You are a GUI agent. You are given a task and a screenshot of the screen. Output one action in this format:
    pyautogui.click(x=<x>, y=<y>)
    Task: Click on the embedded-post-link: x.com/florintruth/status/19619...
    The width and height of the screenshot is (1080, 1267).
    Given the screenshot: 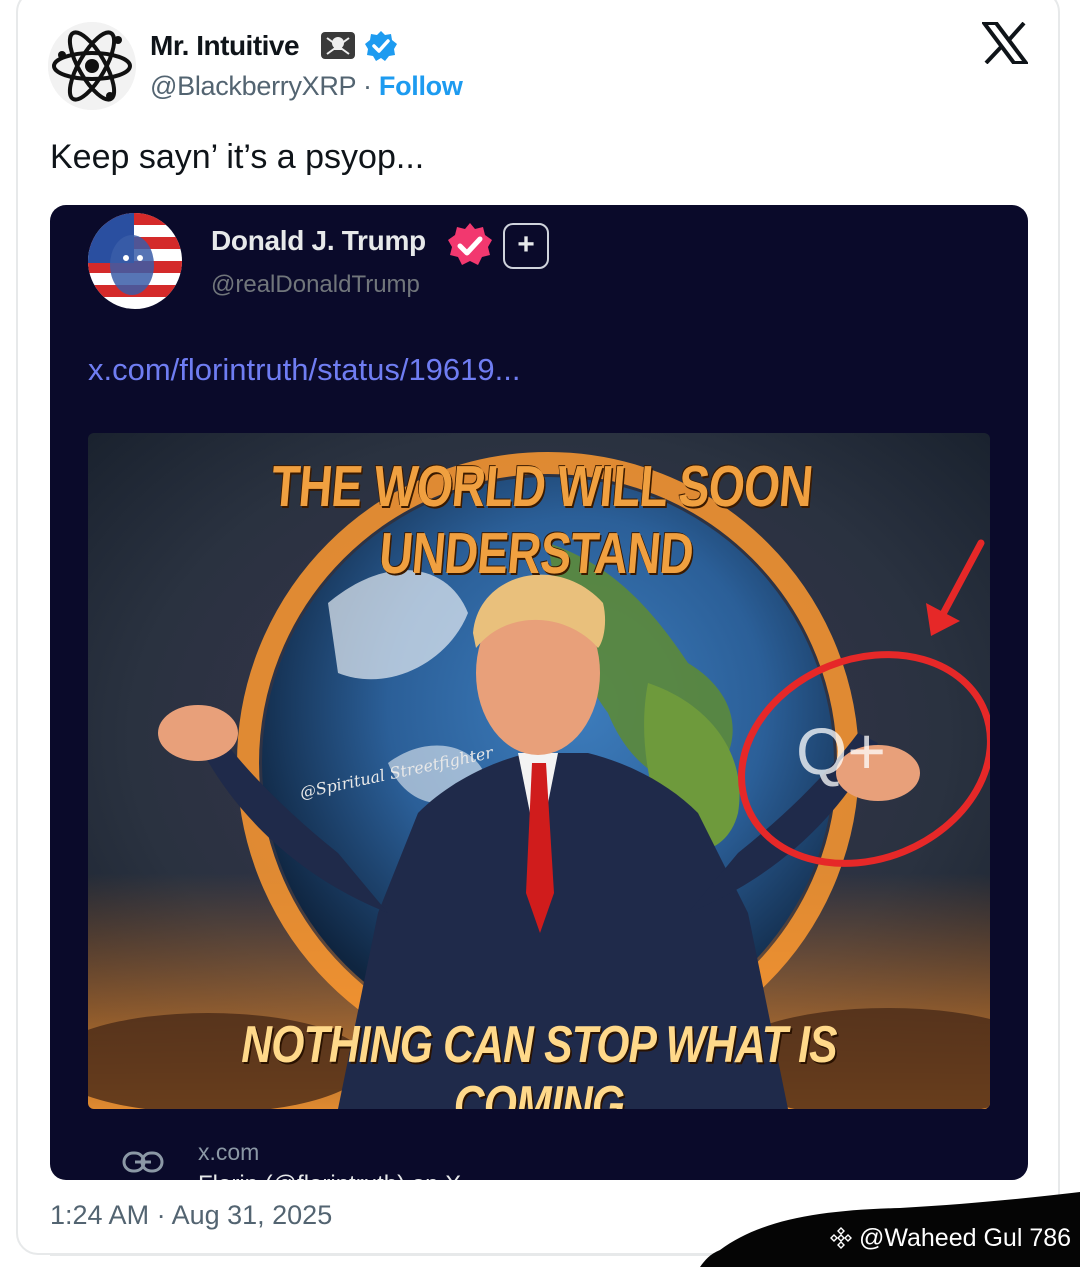 What is the action you would take?
    pyautogui.click(x=304, y=370)
    